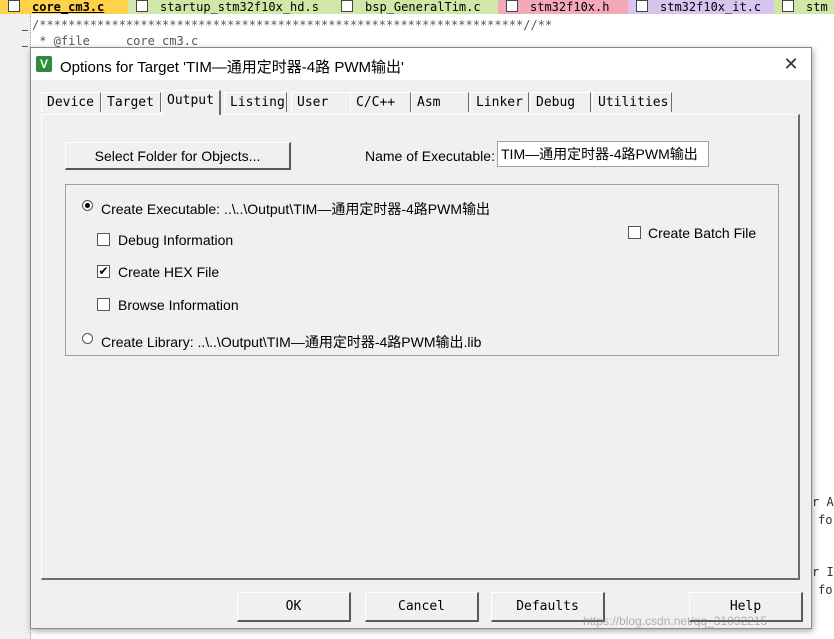 This screenshot has height=639, width=834. I want to click on tab-linker: Linker, so click(499, 102).